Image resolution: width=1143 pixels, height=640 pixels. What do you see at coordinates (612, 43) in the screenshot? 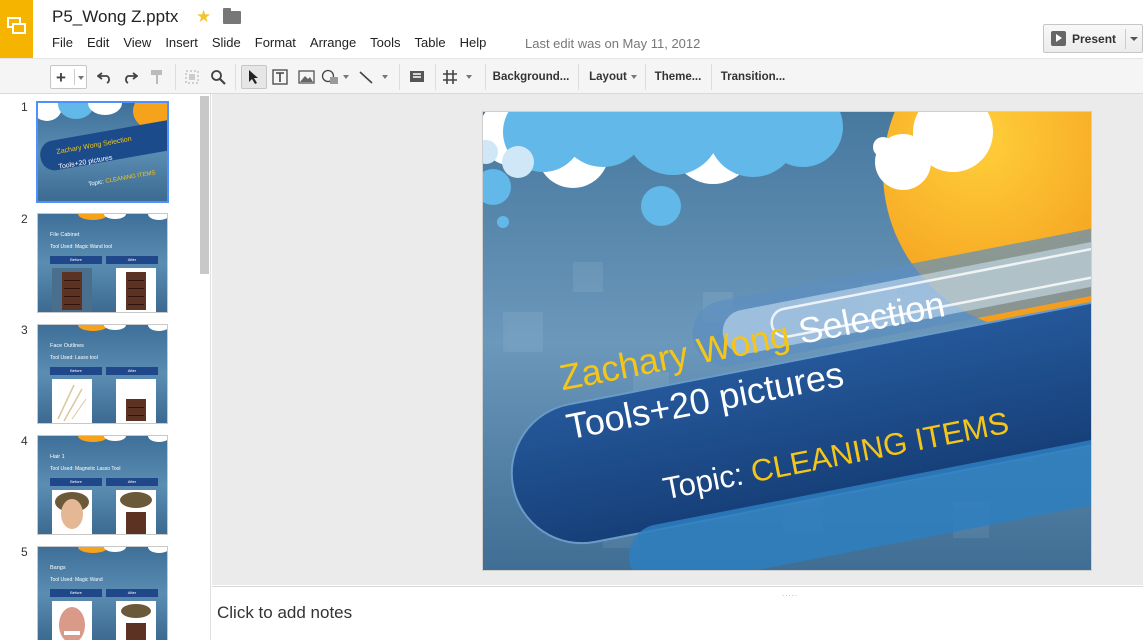
I see `last-edit-status: Last edit was on May 11, 2012` at bounding box center [612, 43].